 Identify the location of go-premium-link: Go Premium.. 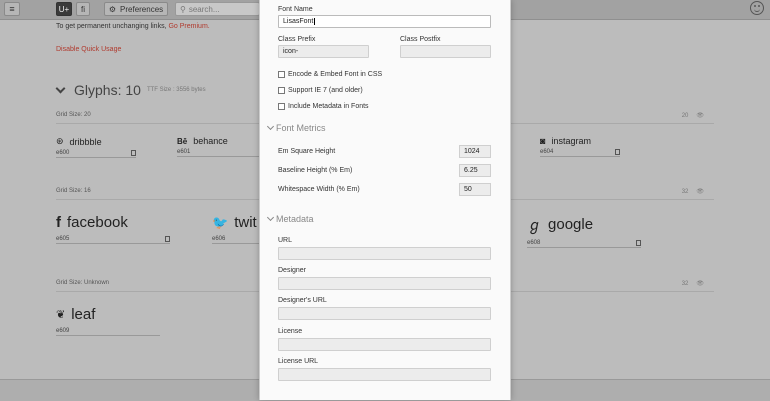
(188, 26).